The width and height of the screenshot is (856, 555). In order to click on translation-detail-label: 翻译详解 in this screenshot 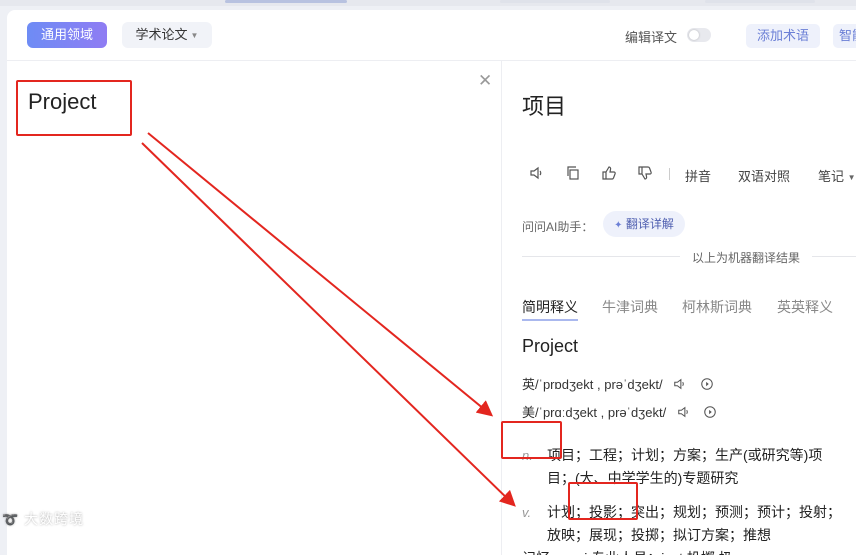, I will do `click(649, 224)`.